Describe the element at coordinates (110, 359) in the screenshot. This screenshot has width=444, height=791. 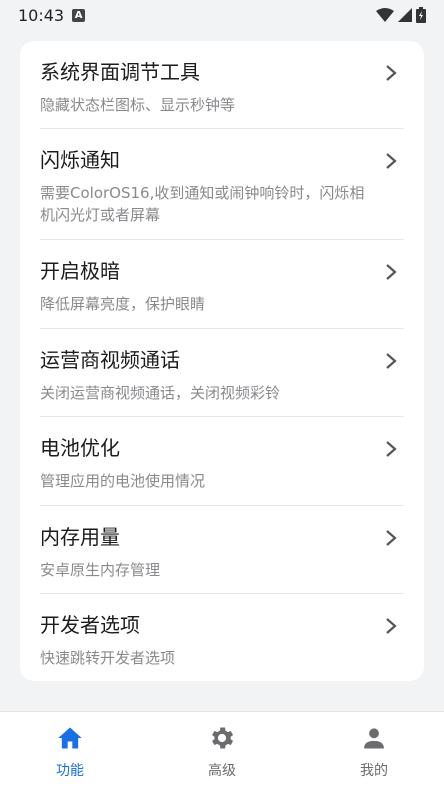
I see `menu-item-title: 运营商视频通话` at that location.